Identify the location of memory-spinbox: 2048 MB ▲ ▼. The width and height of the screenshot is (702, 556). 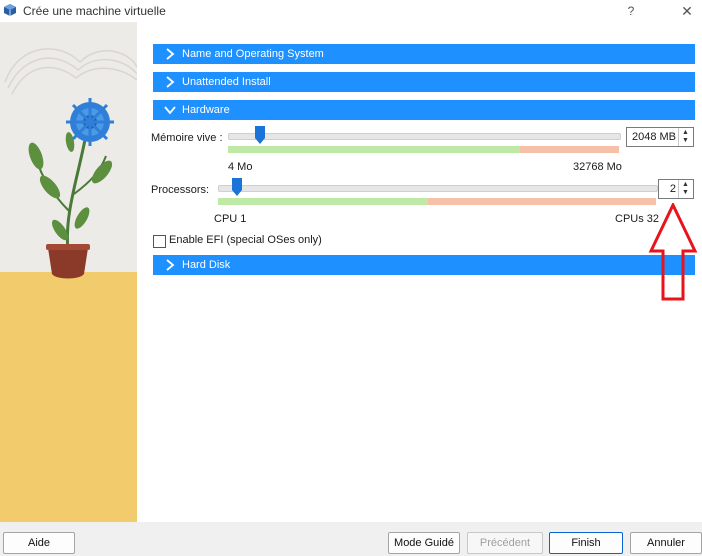
(660, 137).